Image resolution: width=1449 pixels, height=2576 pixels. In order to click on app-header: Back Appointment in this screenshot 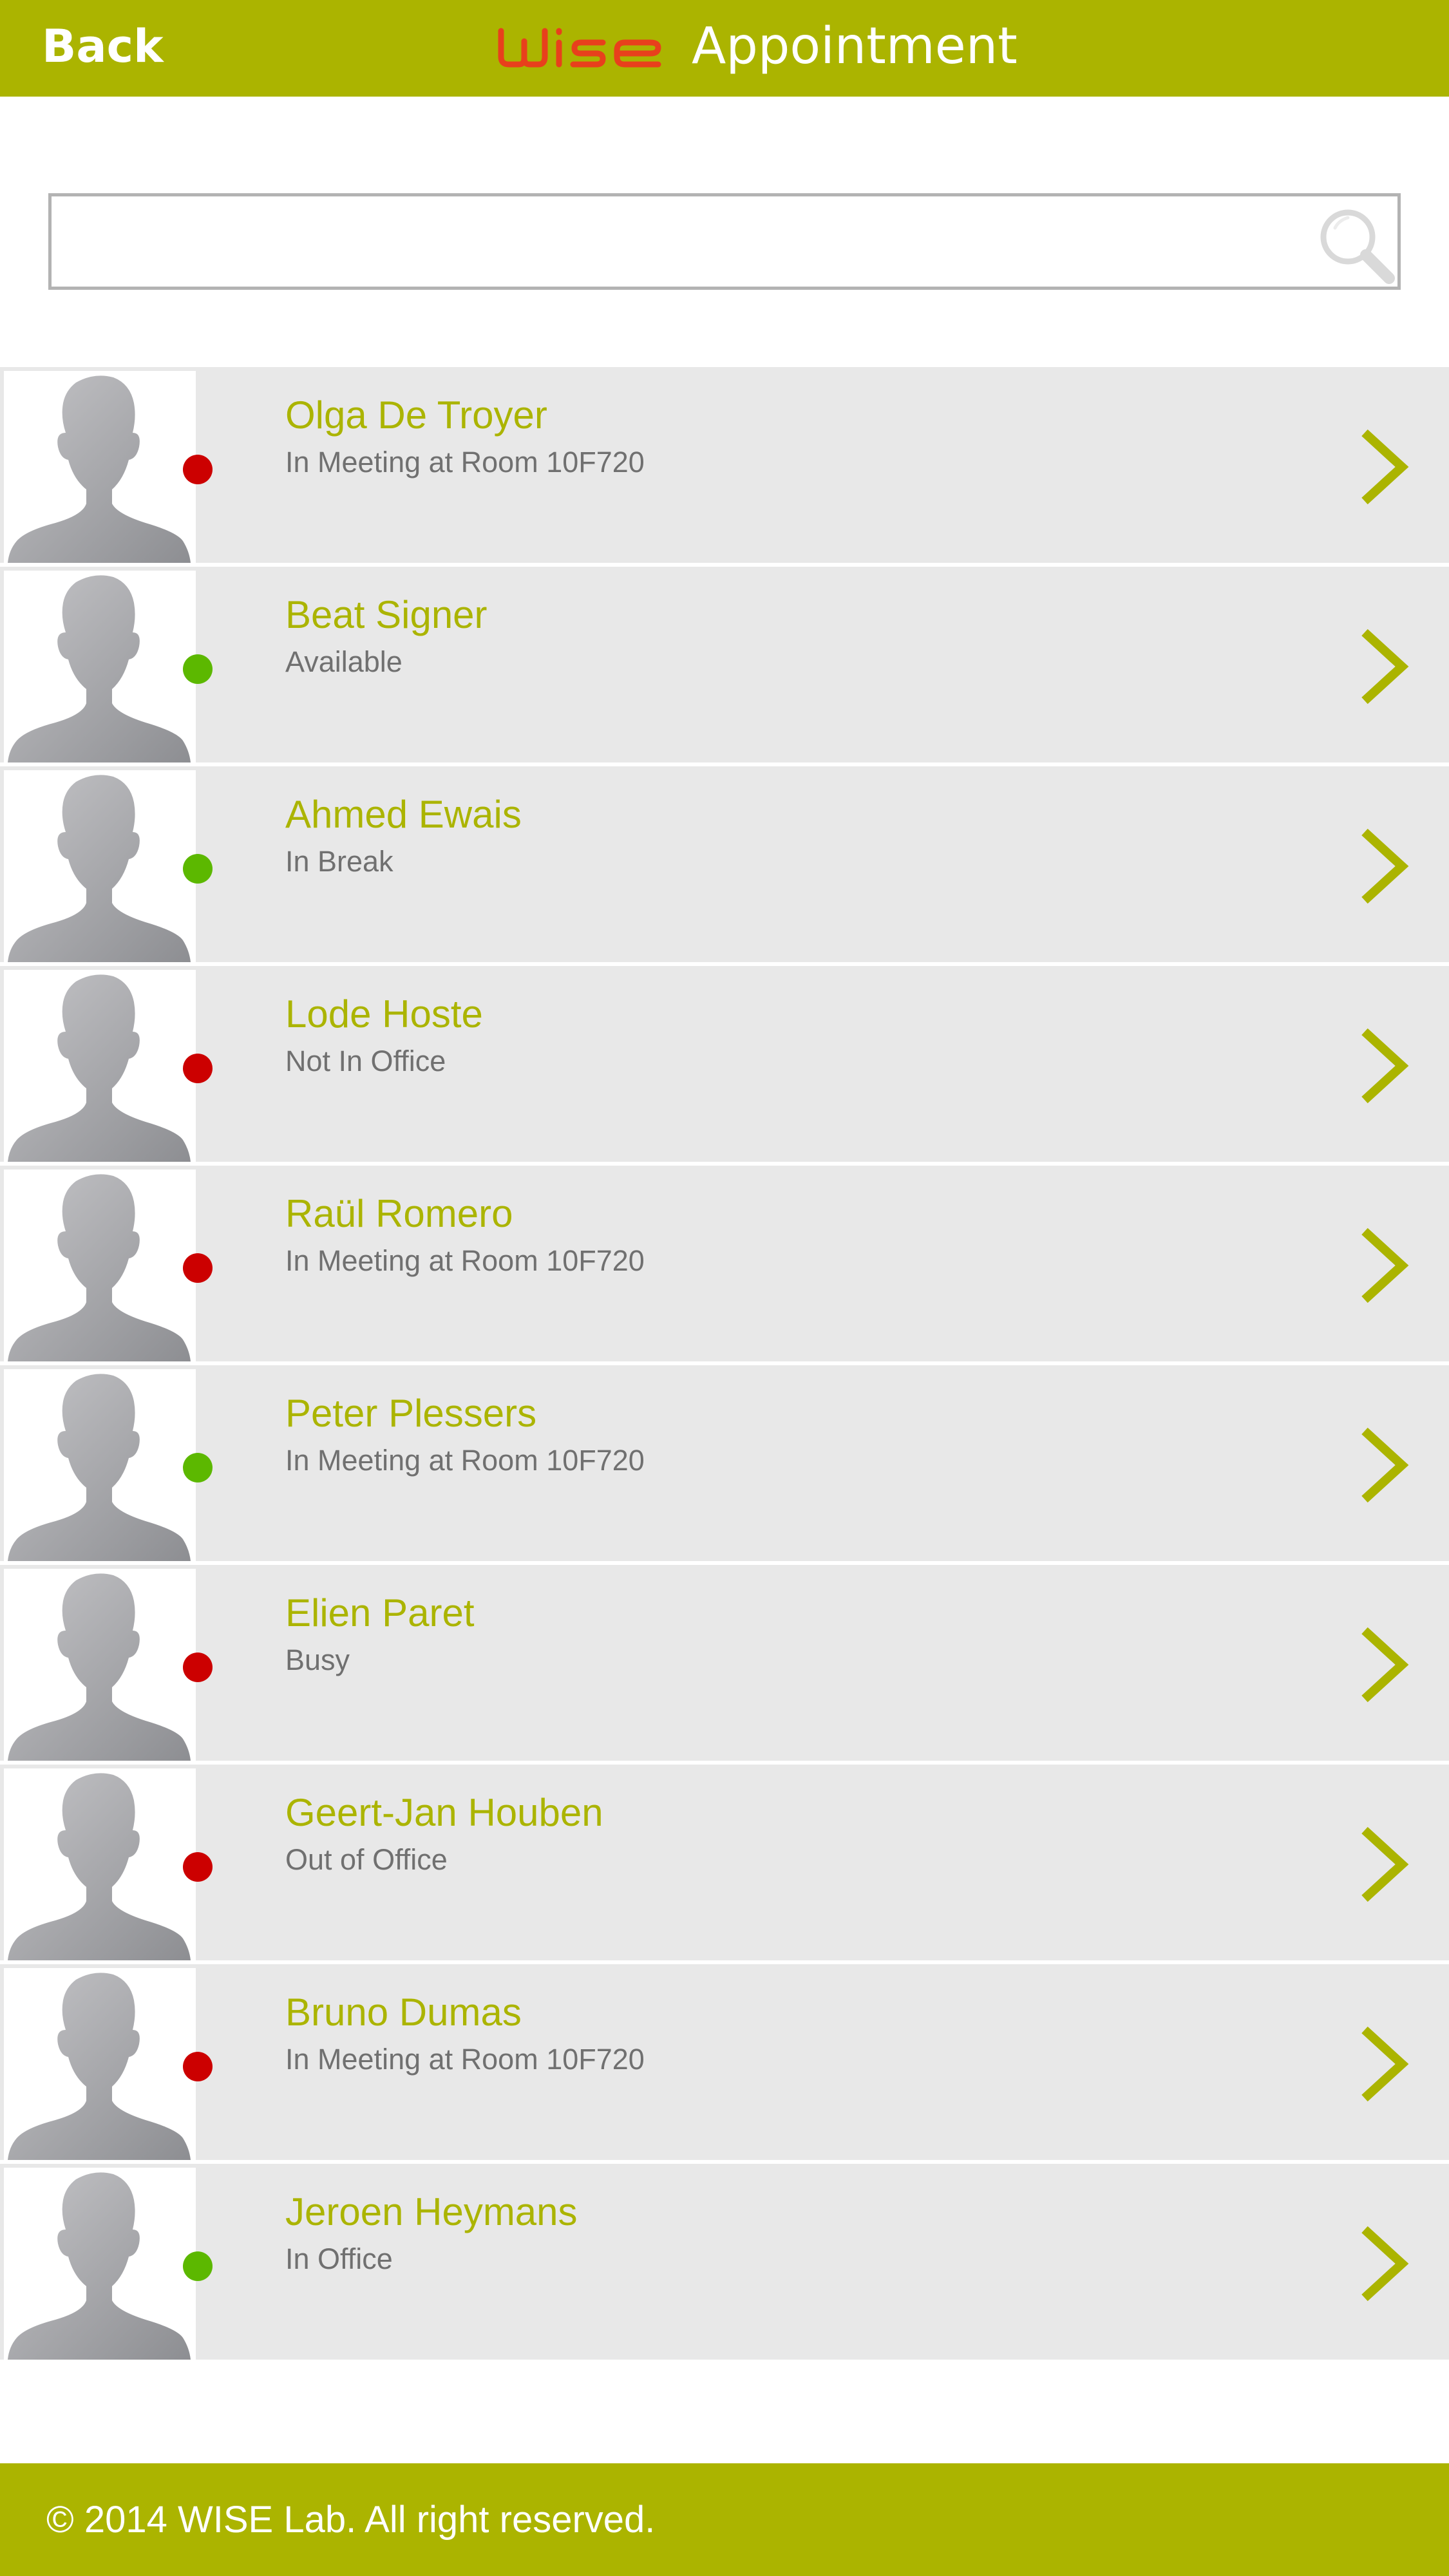, I will do `click(724, 48)`.